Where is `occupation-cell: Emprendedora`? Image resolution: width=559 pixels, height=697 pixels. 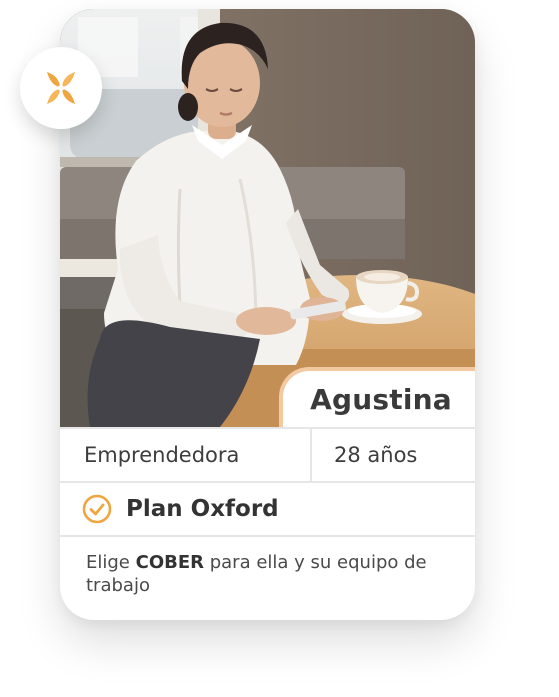 occupation-cell: Emprendedora is located at coordinates (186, 455).